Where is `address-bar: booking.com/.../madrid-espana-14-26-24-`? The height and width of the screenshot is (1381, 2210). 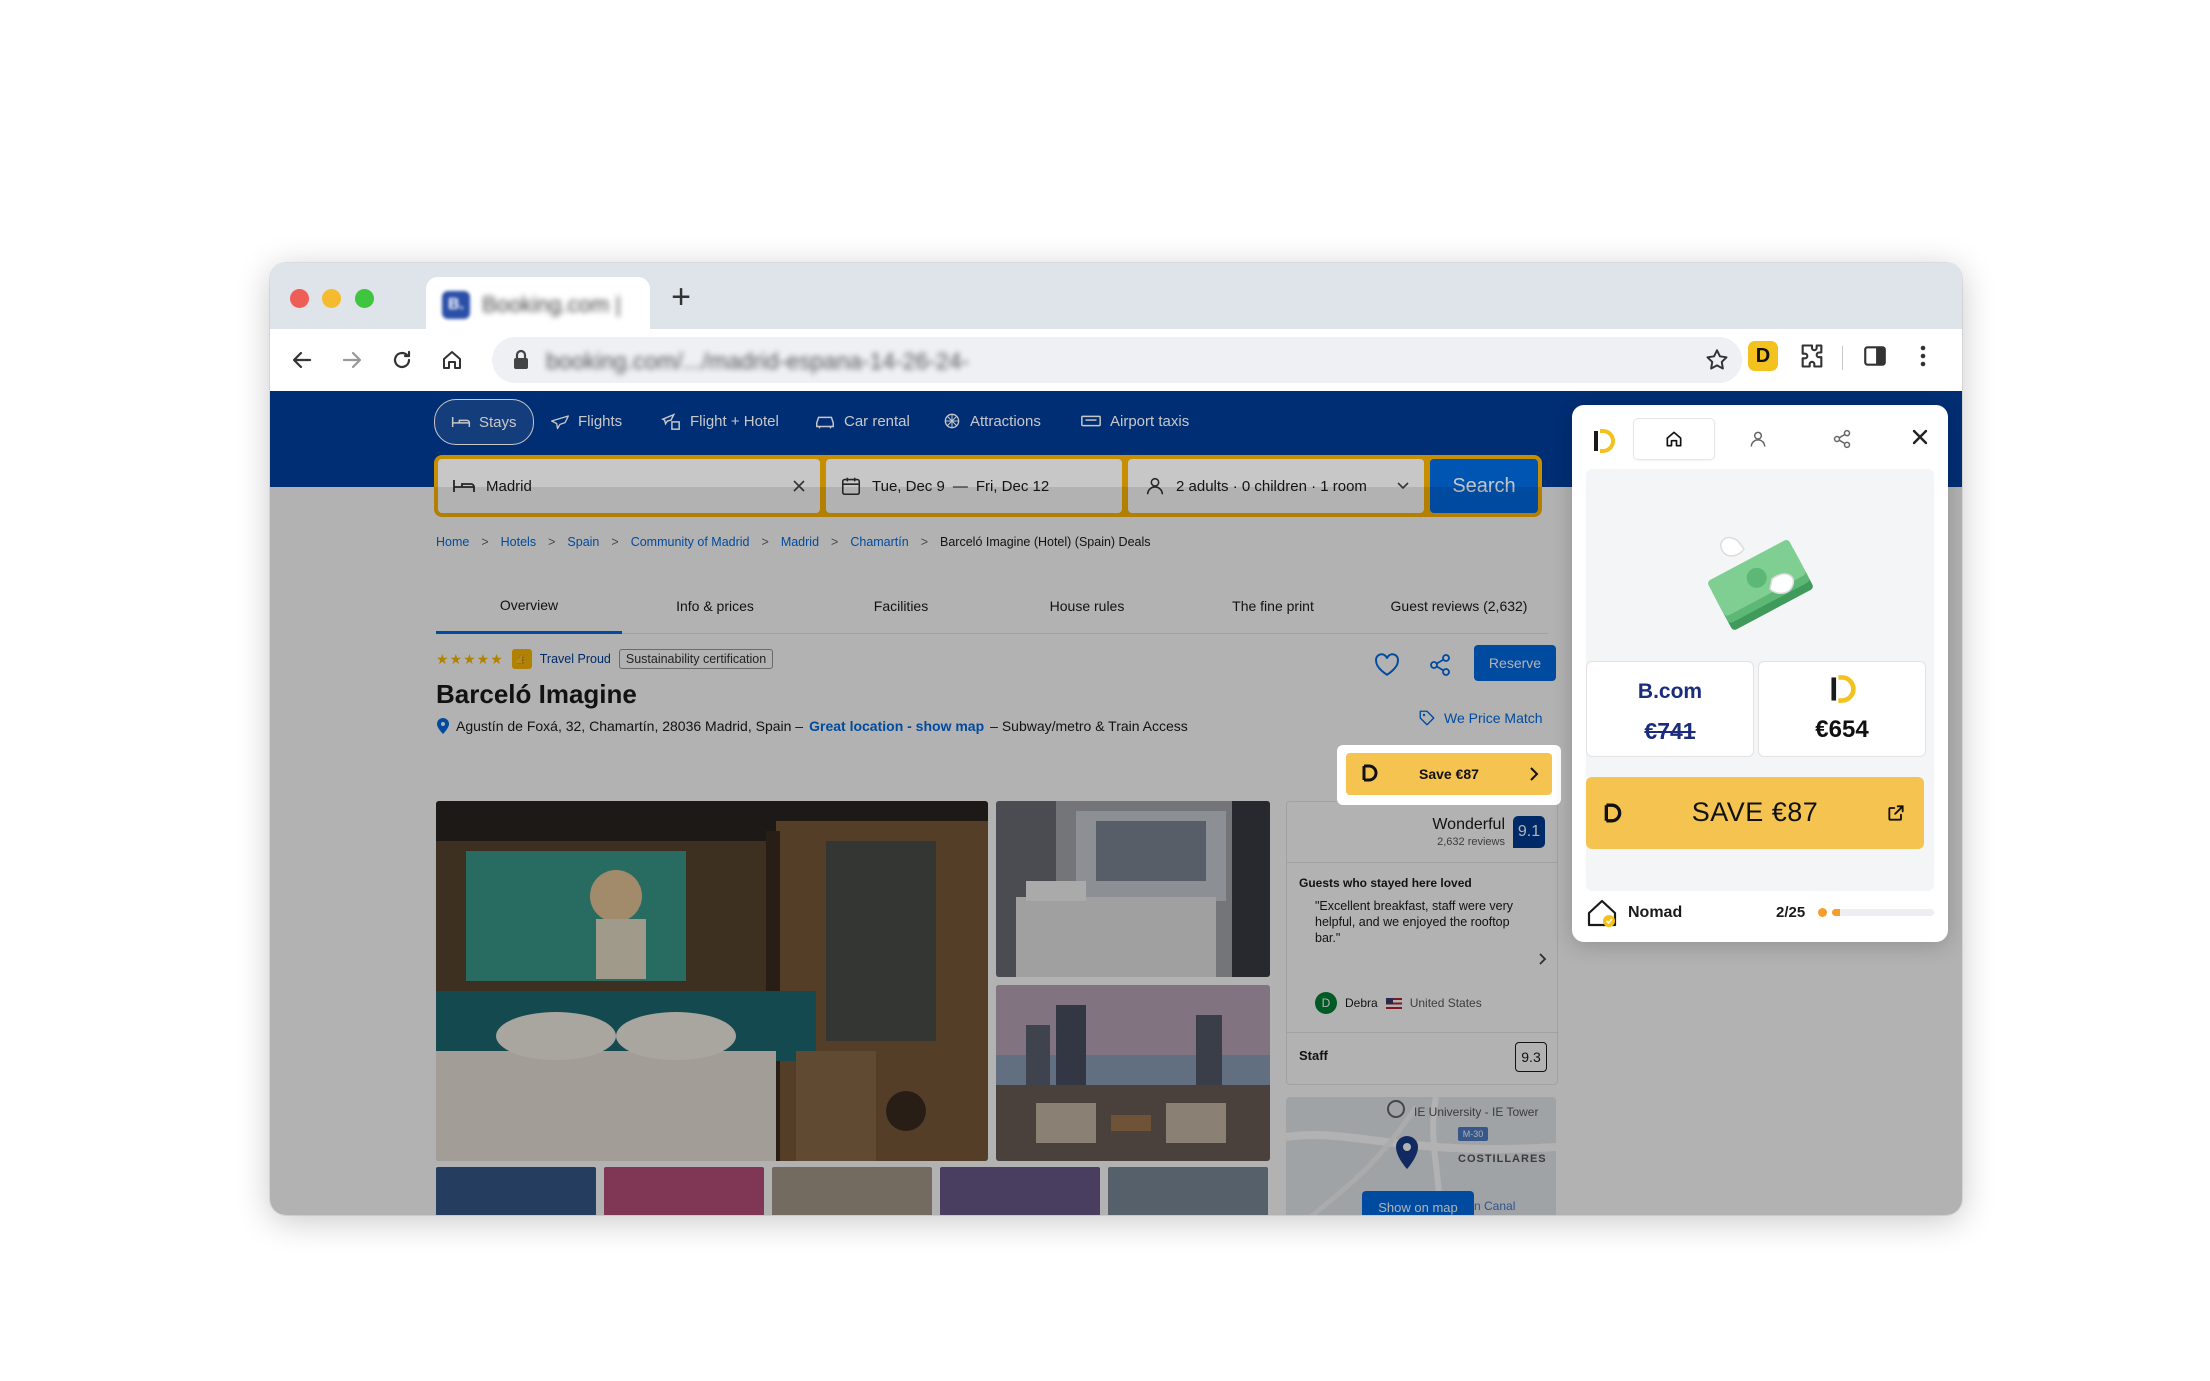 address-bar: booking.com/.../madrid-espana-14-26-24- is located at coordinates (1117, 360).